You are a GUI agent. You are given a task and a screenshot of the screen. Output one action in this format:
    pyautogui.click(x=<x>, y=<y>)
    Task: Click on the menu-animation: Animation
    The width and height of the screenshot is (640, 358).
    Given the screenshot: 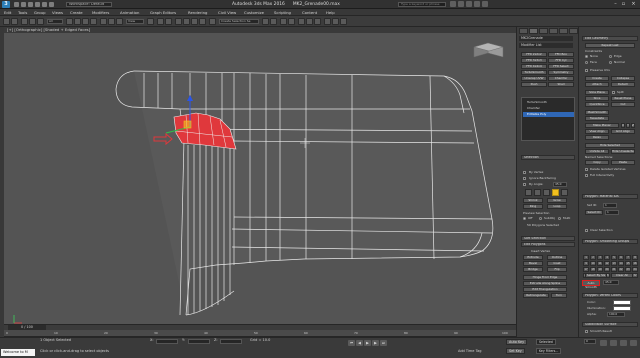 What is the action you would take?
    pyautogui.click(x=129, y=12)
    